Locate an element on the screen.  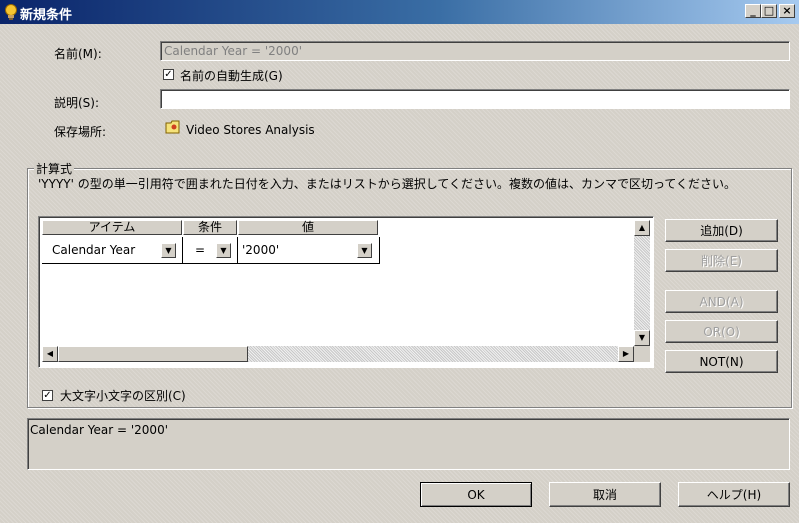
title-bar: 新規条件 _ □ × is located at coordinates (399, 12).